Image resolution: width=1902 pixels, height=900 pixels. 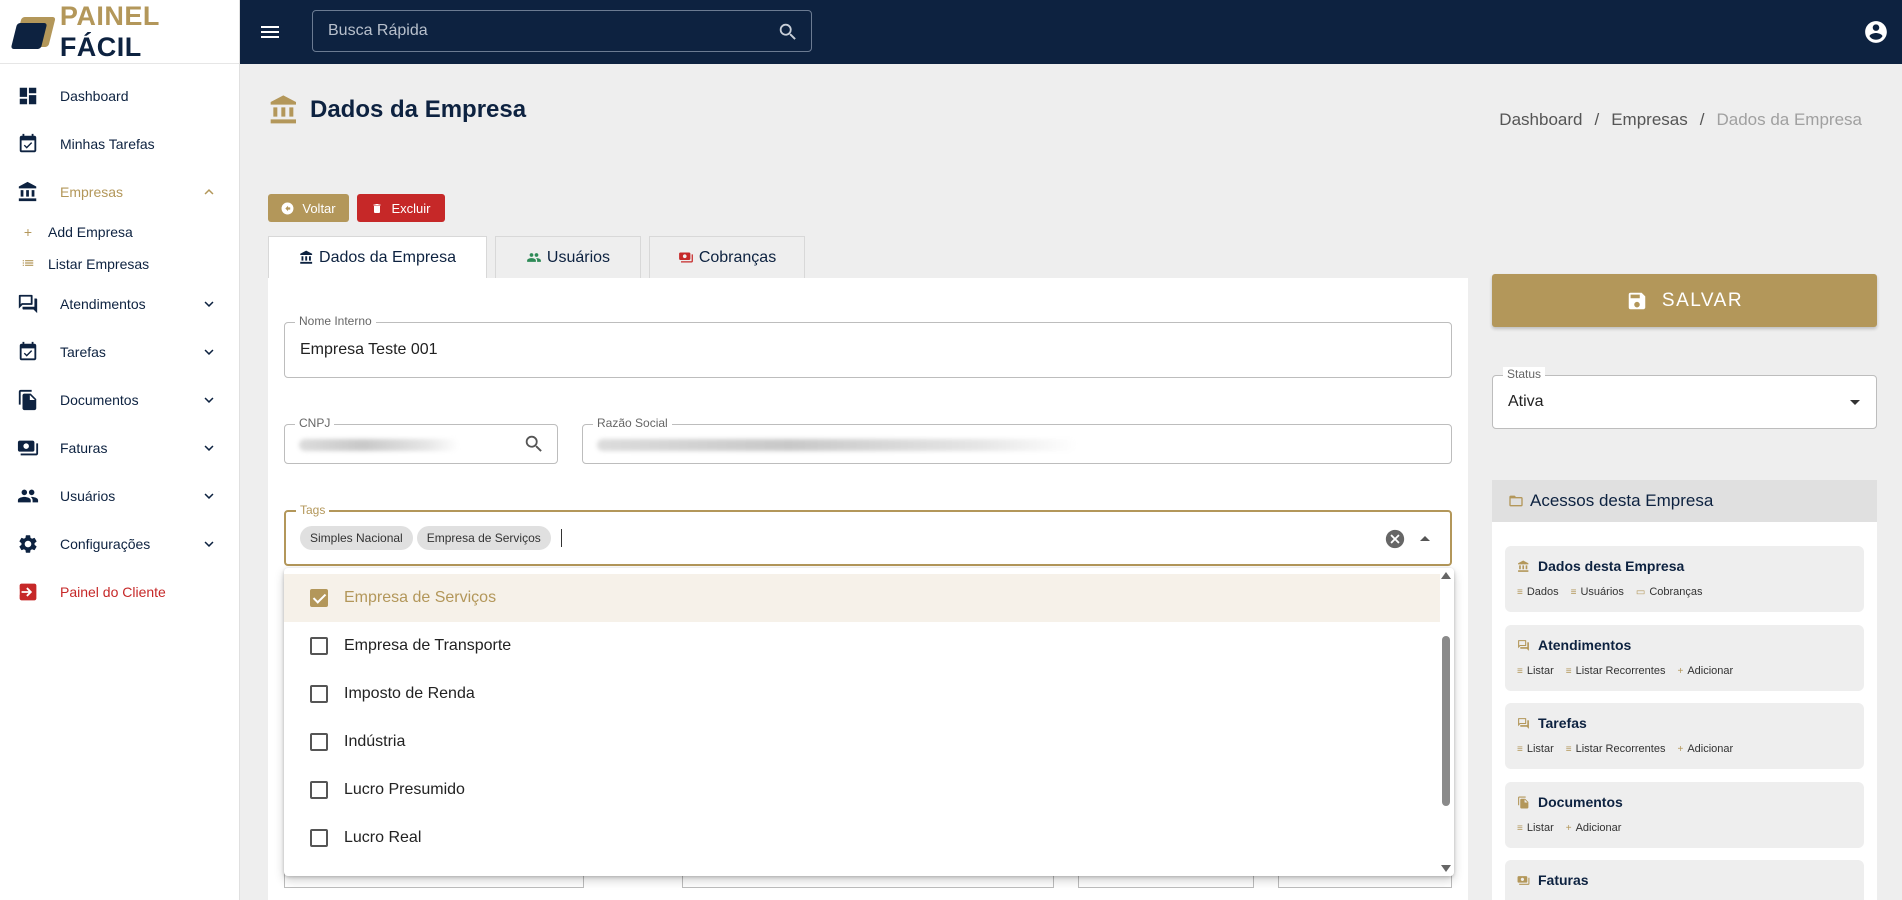 I want to click on breadcrumb: Dashboard / Empresas / Dados da Empresa, so click(x=1680, y=120).